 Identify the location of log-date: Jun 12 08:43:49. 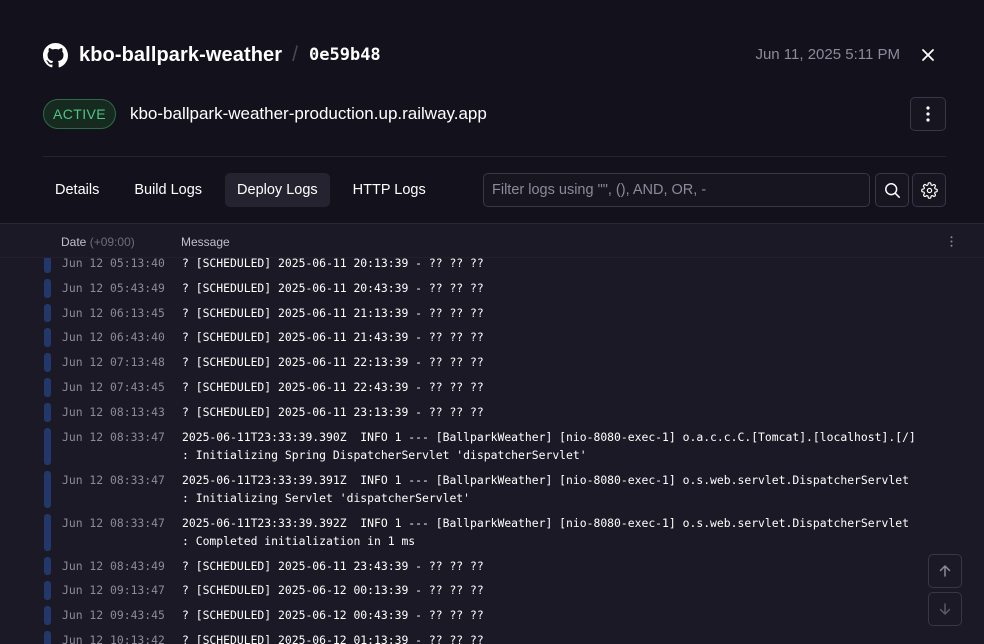
(113, 565).